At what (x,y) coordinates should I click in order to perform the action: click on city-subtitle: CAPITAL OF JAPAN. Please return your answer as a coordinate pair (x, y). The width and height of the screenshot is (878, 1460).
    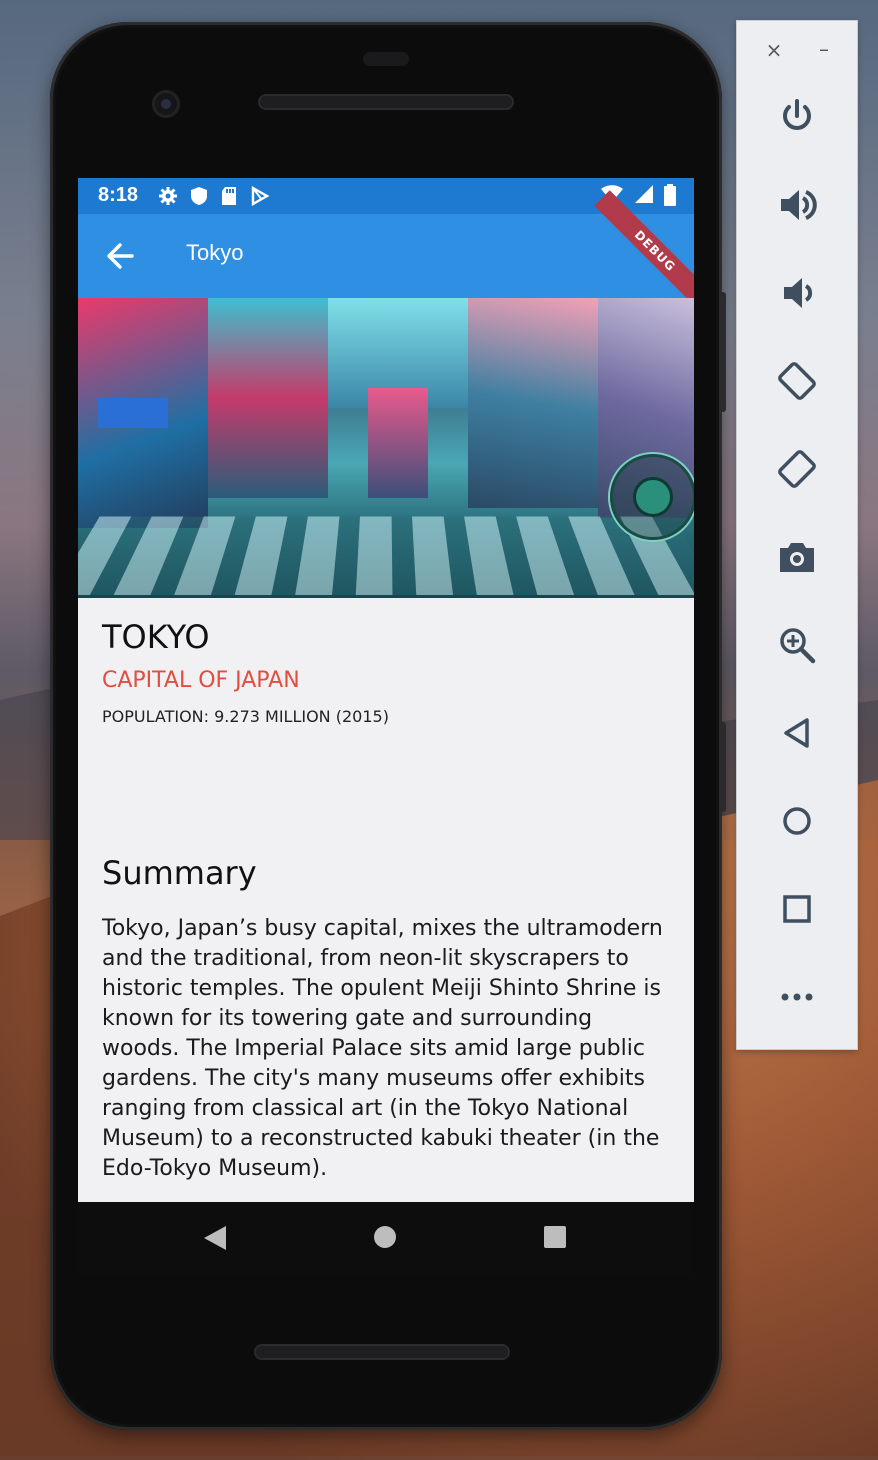
    Looking at the image, I should click on (201, 680).